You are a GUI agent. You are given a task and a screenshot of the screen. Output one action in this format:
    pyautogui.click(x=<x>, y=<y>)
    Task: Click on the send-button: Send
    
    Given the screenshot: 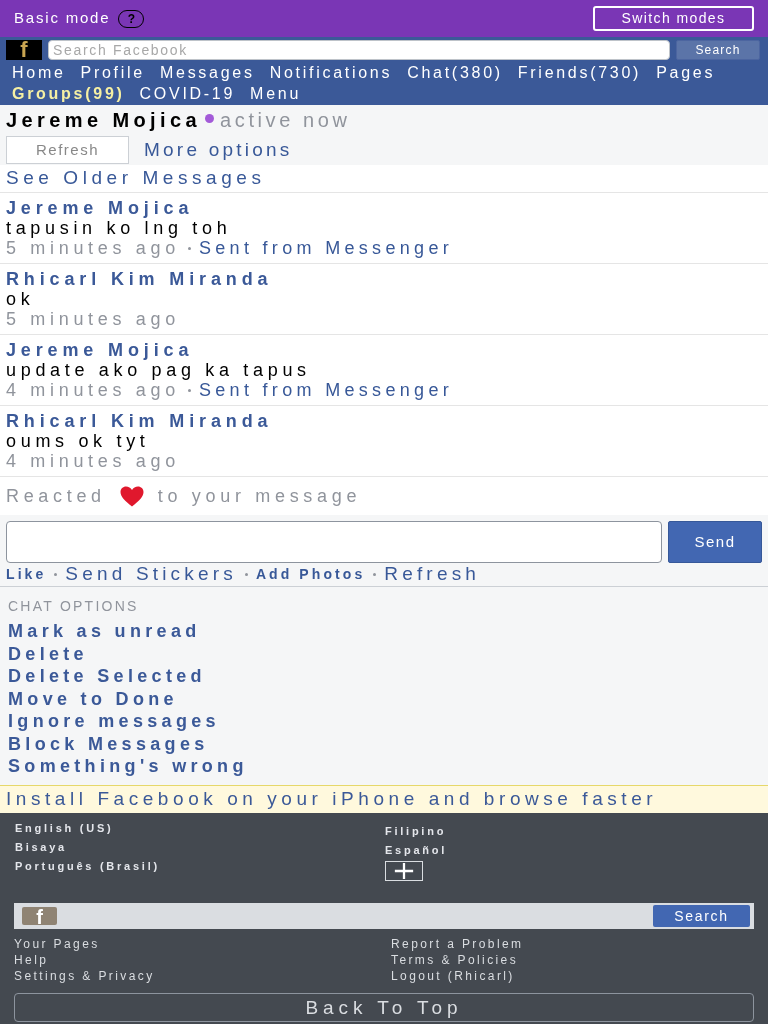 What is the action you would take?
    pyautogui.click(x=715, y=542)
    